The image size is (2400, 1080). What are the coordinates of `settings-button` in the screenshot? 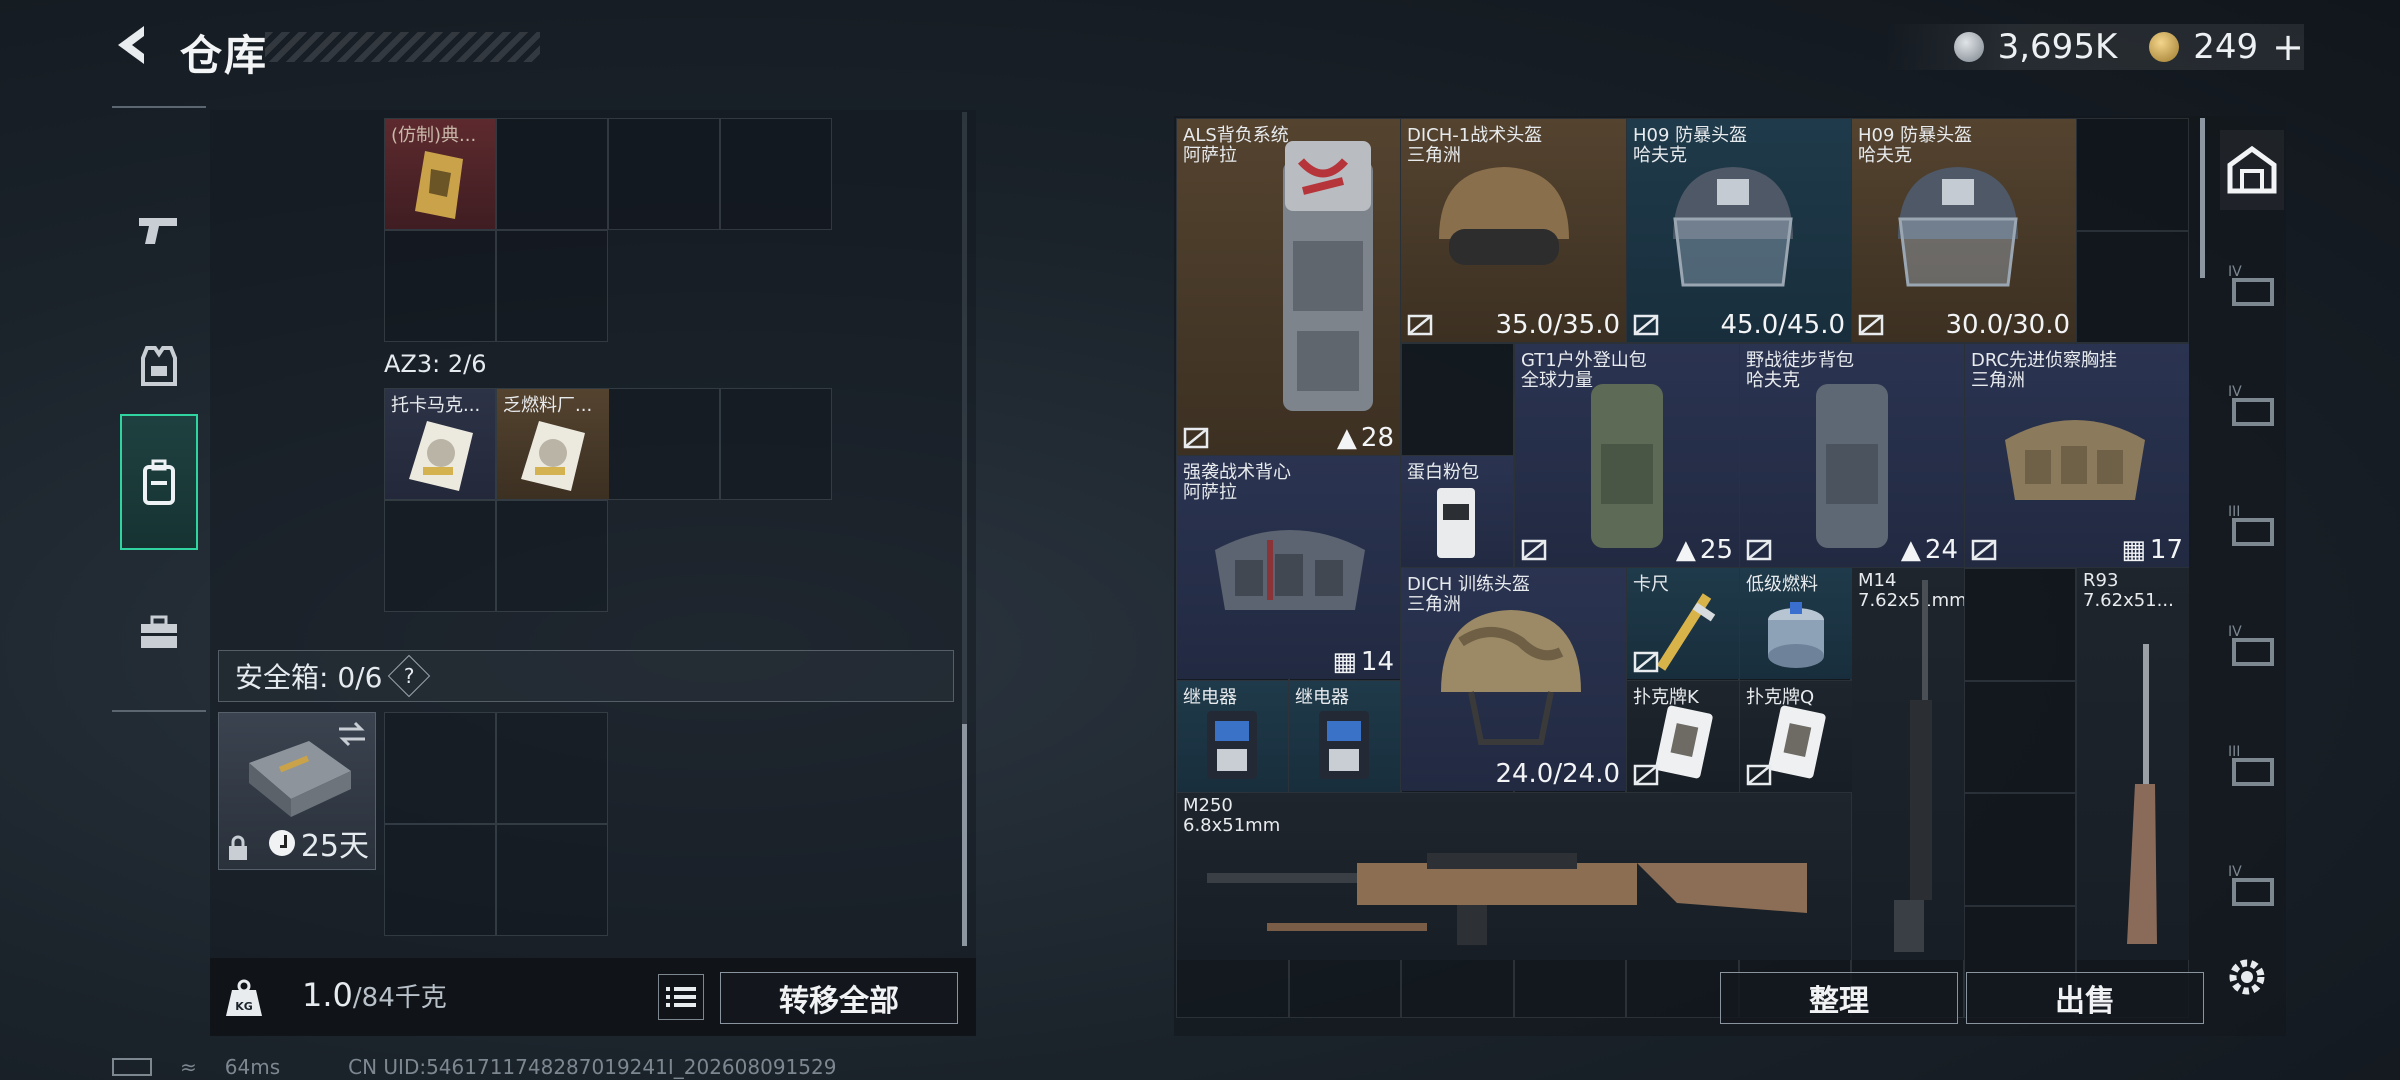 It's located at (2247, 977).